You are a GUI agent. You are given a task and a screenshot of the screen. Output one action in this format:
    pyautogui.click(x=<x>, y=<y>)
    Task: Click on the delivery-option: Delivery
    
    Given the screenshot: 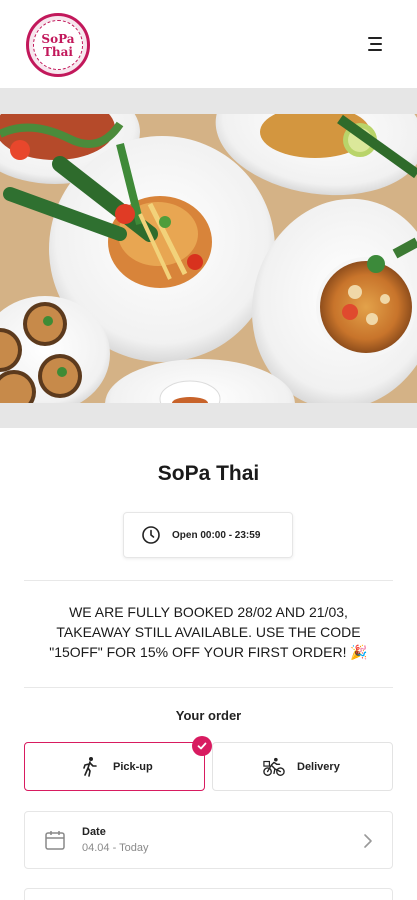 What is the action you would take?
    pyautogui.click(x=302, y=766)
    